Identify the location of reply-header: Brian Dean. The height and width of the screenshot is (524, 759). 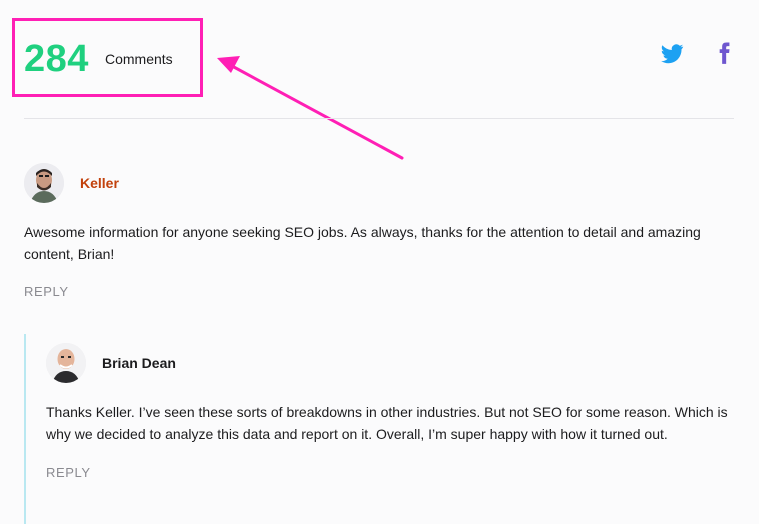
(390, 363).